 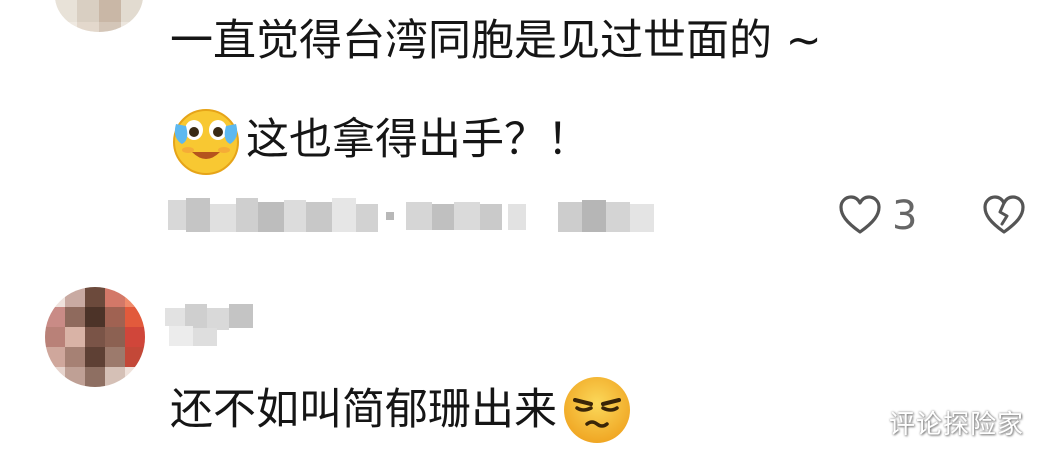 I want to click on crying-laughing-emoji, so click(x=206, y=142).